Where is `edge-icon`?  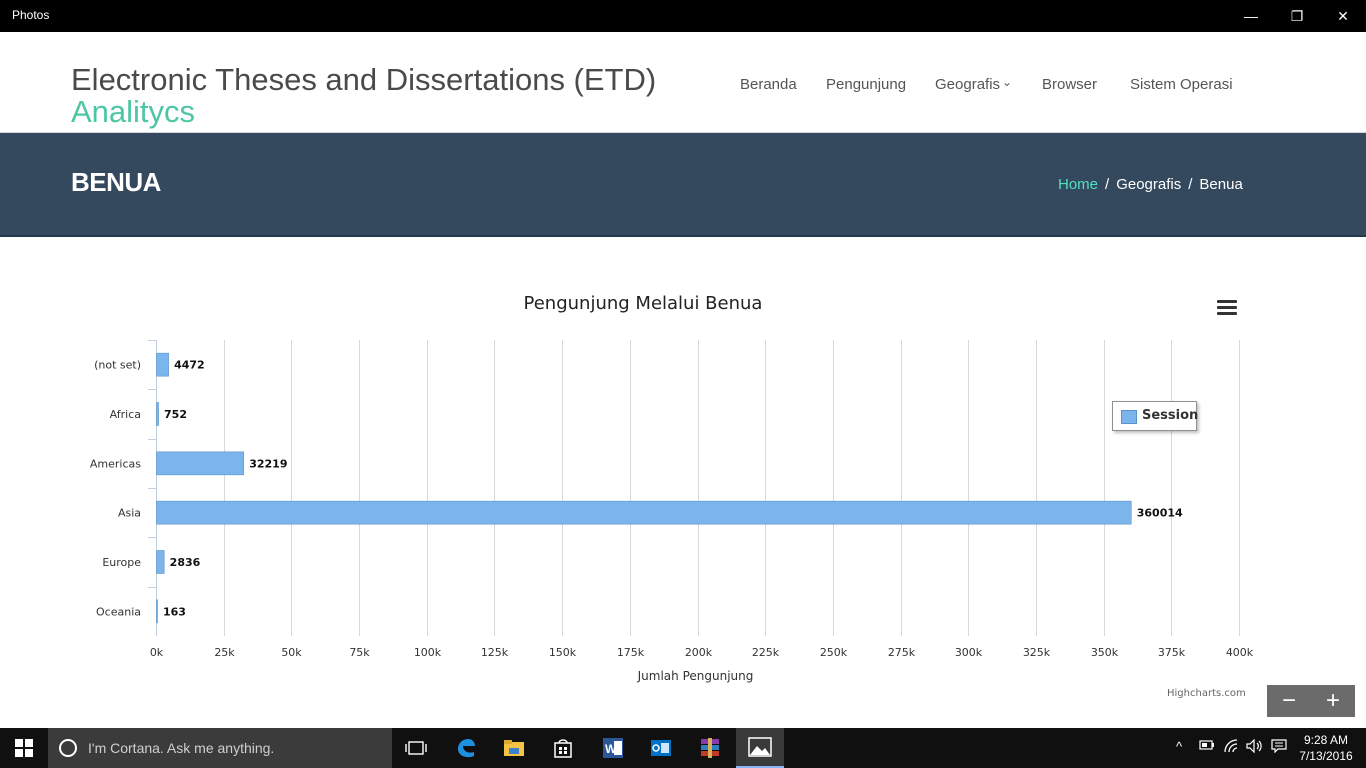
edge-icon is located at coordinates (466, 748).